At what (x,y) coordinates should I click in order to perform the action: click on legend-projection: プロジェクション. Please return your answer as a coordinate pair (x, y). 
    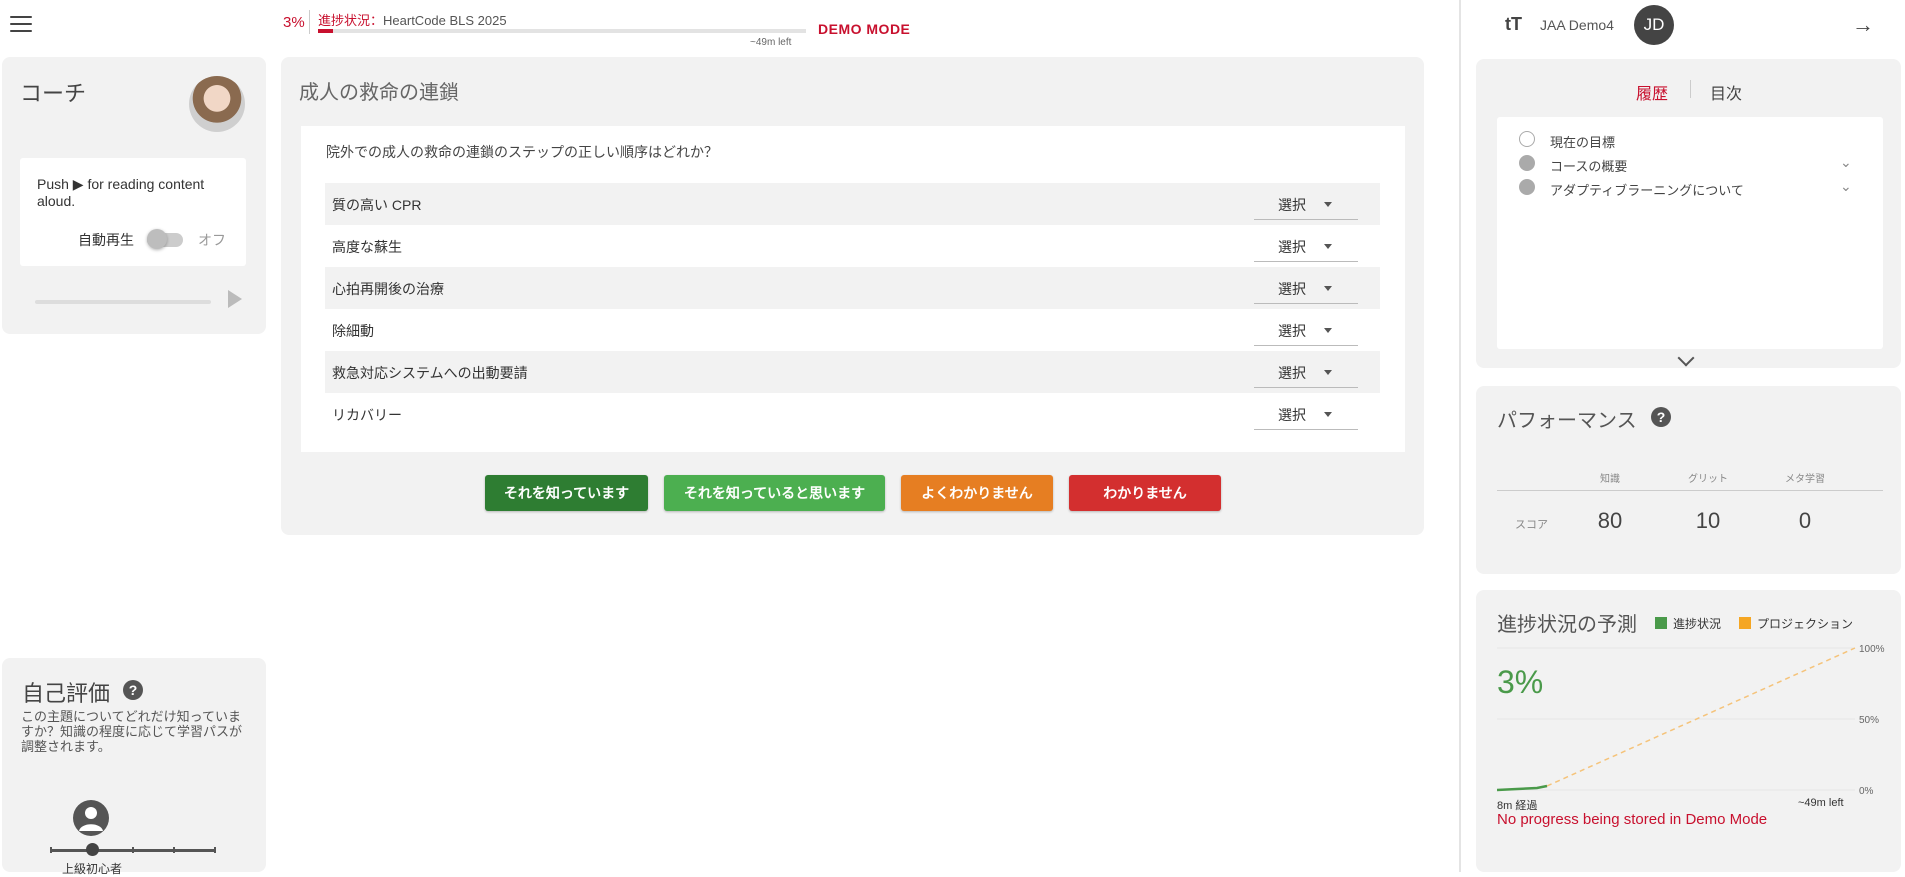
    Looking at the image, I should click on (1805, 624).